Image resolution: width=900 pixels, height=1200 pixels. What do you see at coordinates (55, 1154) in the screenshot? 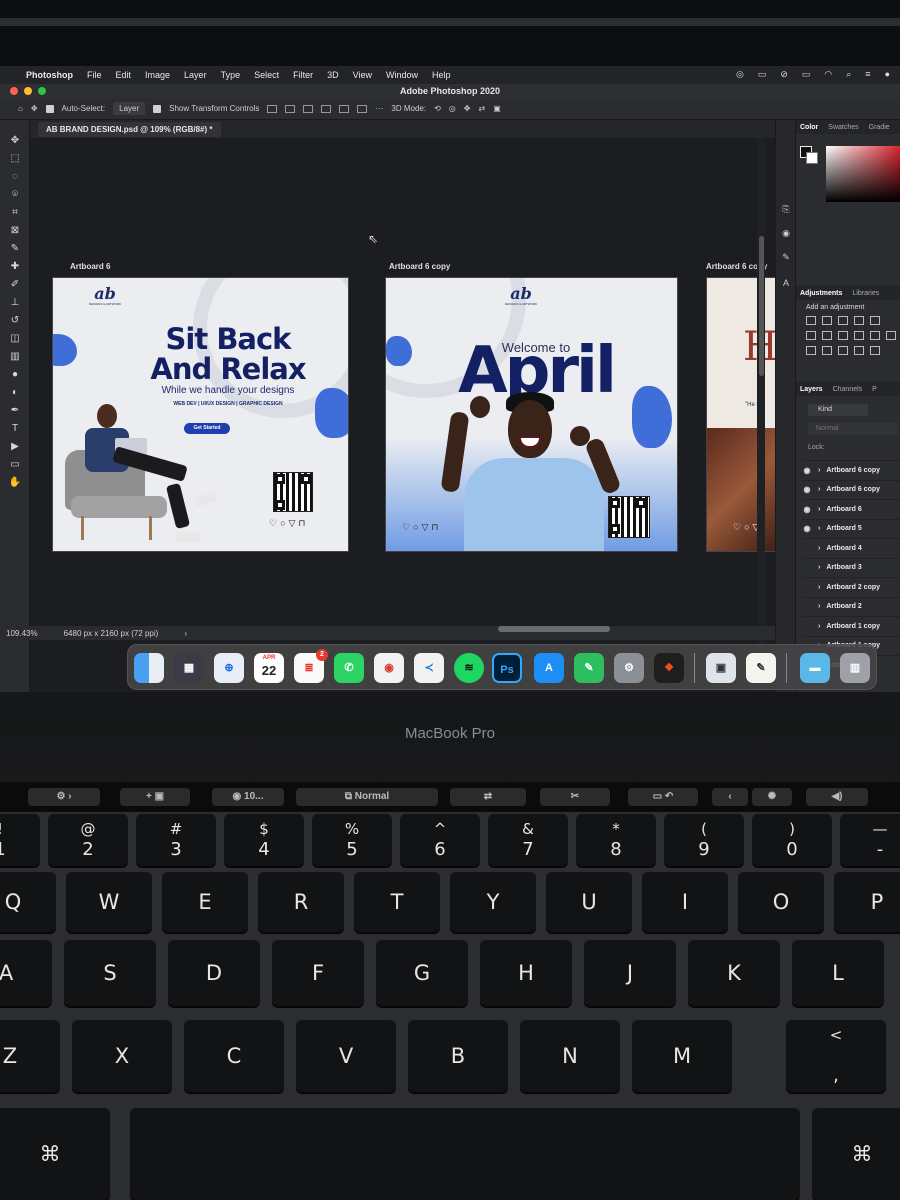
I see `key-command-left: ⌘` at bounding box center [55, 1154].